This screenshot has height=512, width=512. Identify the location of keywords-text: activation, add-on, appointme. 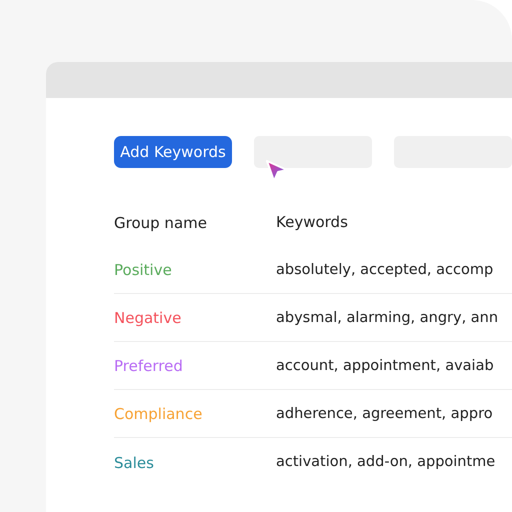
(386, 462).